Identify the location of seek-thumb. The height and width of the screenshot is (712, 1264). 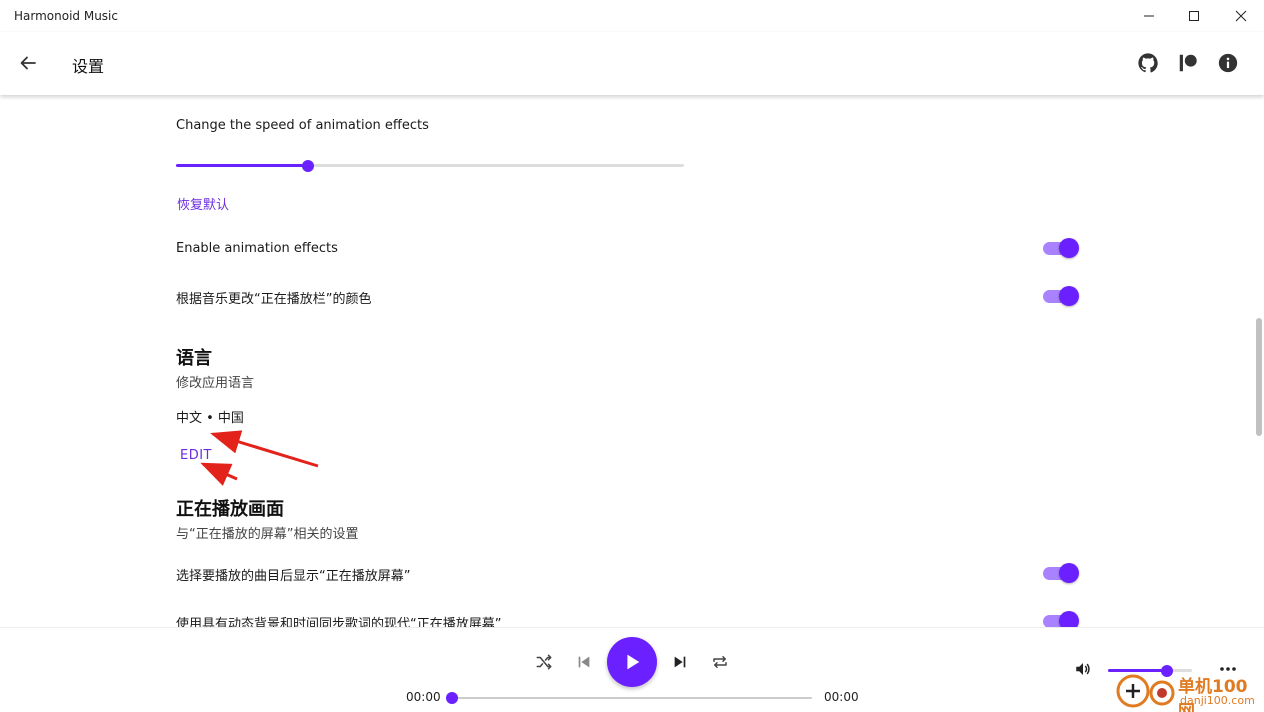
(452, 698).